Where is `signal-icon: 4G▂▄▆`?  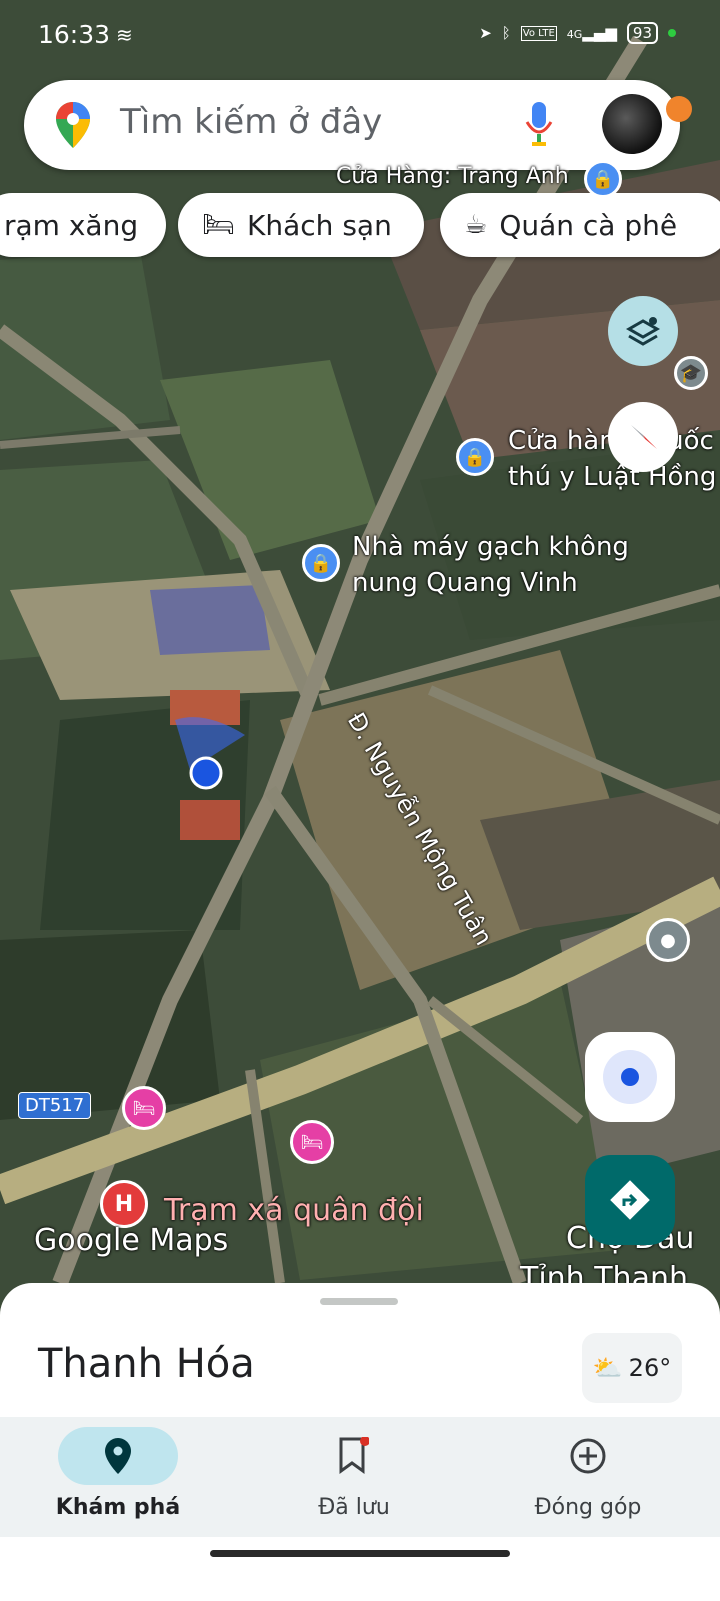 signal-icon: 4G▂▄▆ is located at coordinates (591, 33).